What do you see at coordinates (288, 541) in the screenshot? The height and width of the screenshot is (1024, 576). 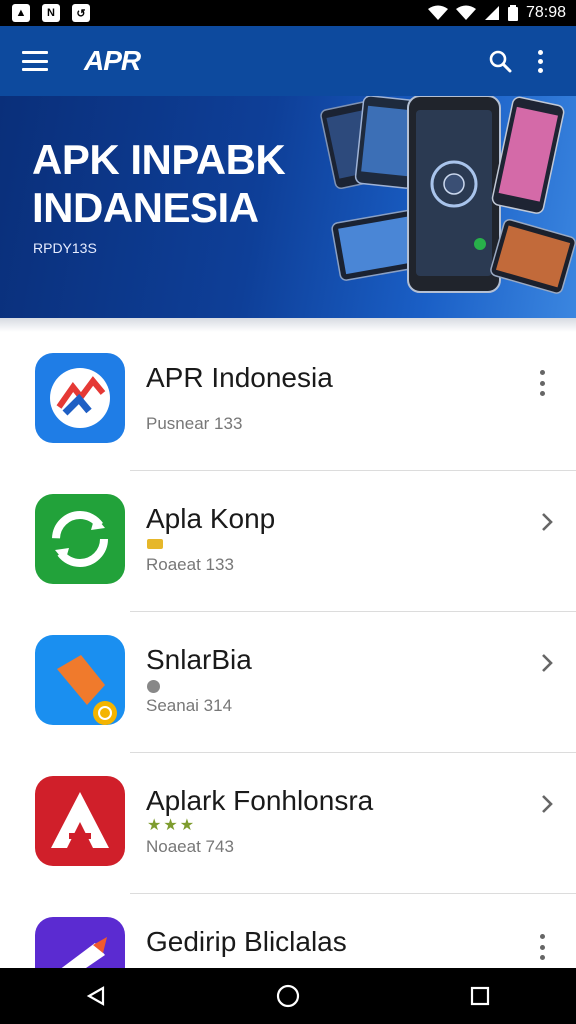 I see `list-item: Apla Konp Roaeat 133` at bounding box center [288, 541].